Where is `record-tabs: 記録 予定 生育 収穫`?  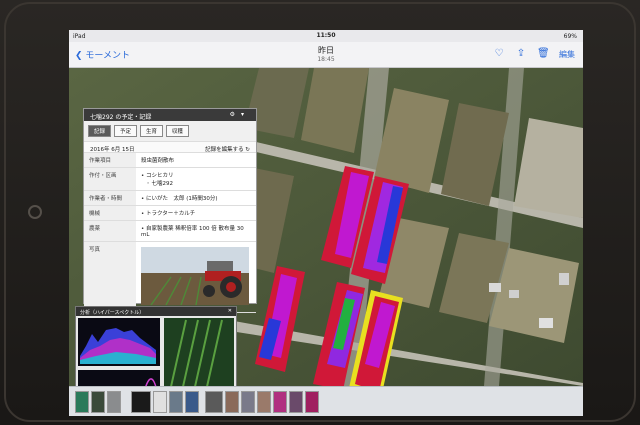
record-tabs: 記録 予定 生育 収穫 is located at coordinates (170, 131).